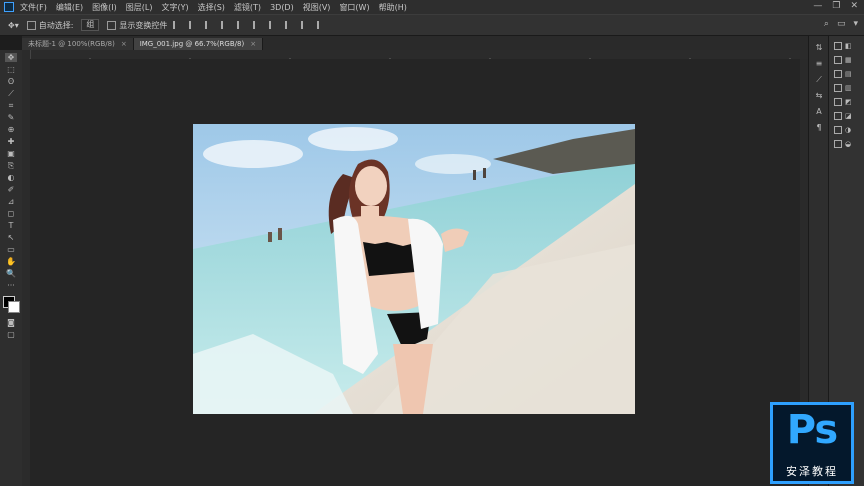 The height and width of the screenshot is (486, 864). What do you see at coordinates (112, 25) in the screenshot?
I see `transform-controls-checkbox` at bounding box center [112, 25].